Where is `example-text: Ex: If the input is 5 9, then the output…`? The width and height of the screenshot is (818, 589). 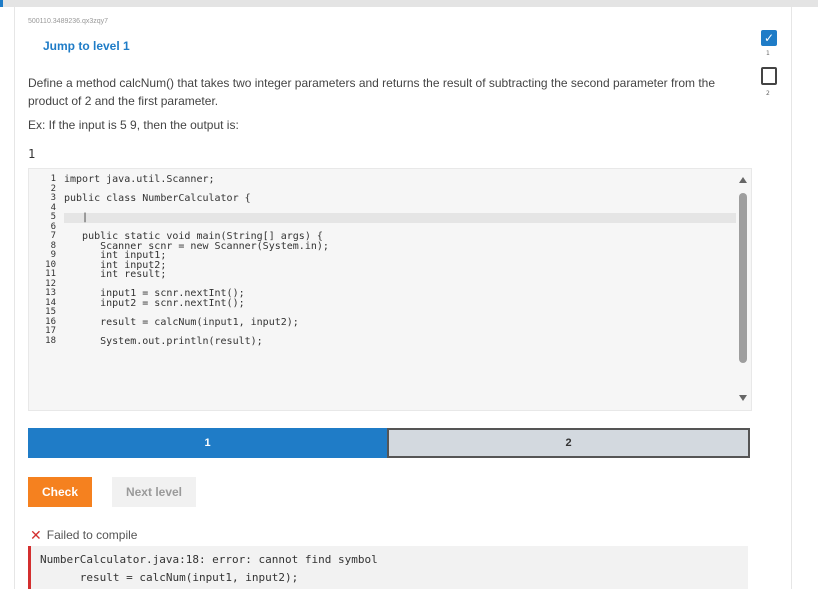
example-text: Ex: If the input is 5 9, then the output… is located at coordinates (133, 125).